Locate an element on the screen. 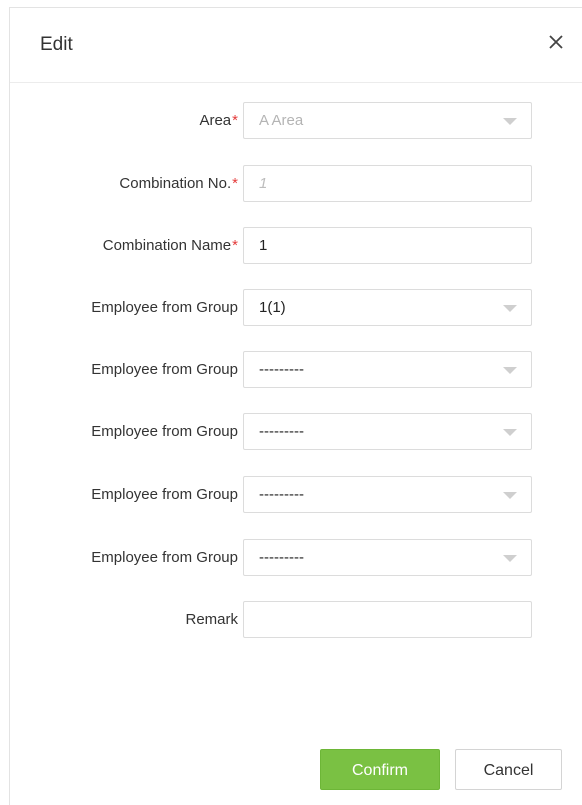  area-row: Area* A Area is located at coordinates (296, 120).